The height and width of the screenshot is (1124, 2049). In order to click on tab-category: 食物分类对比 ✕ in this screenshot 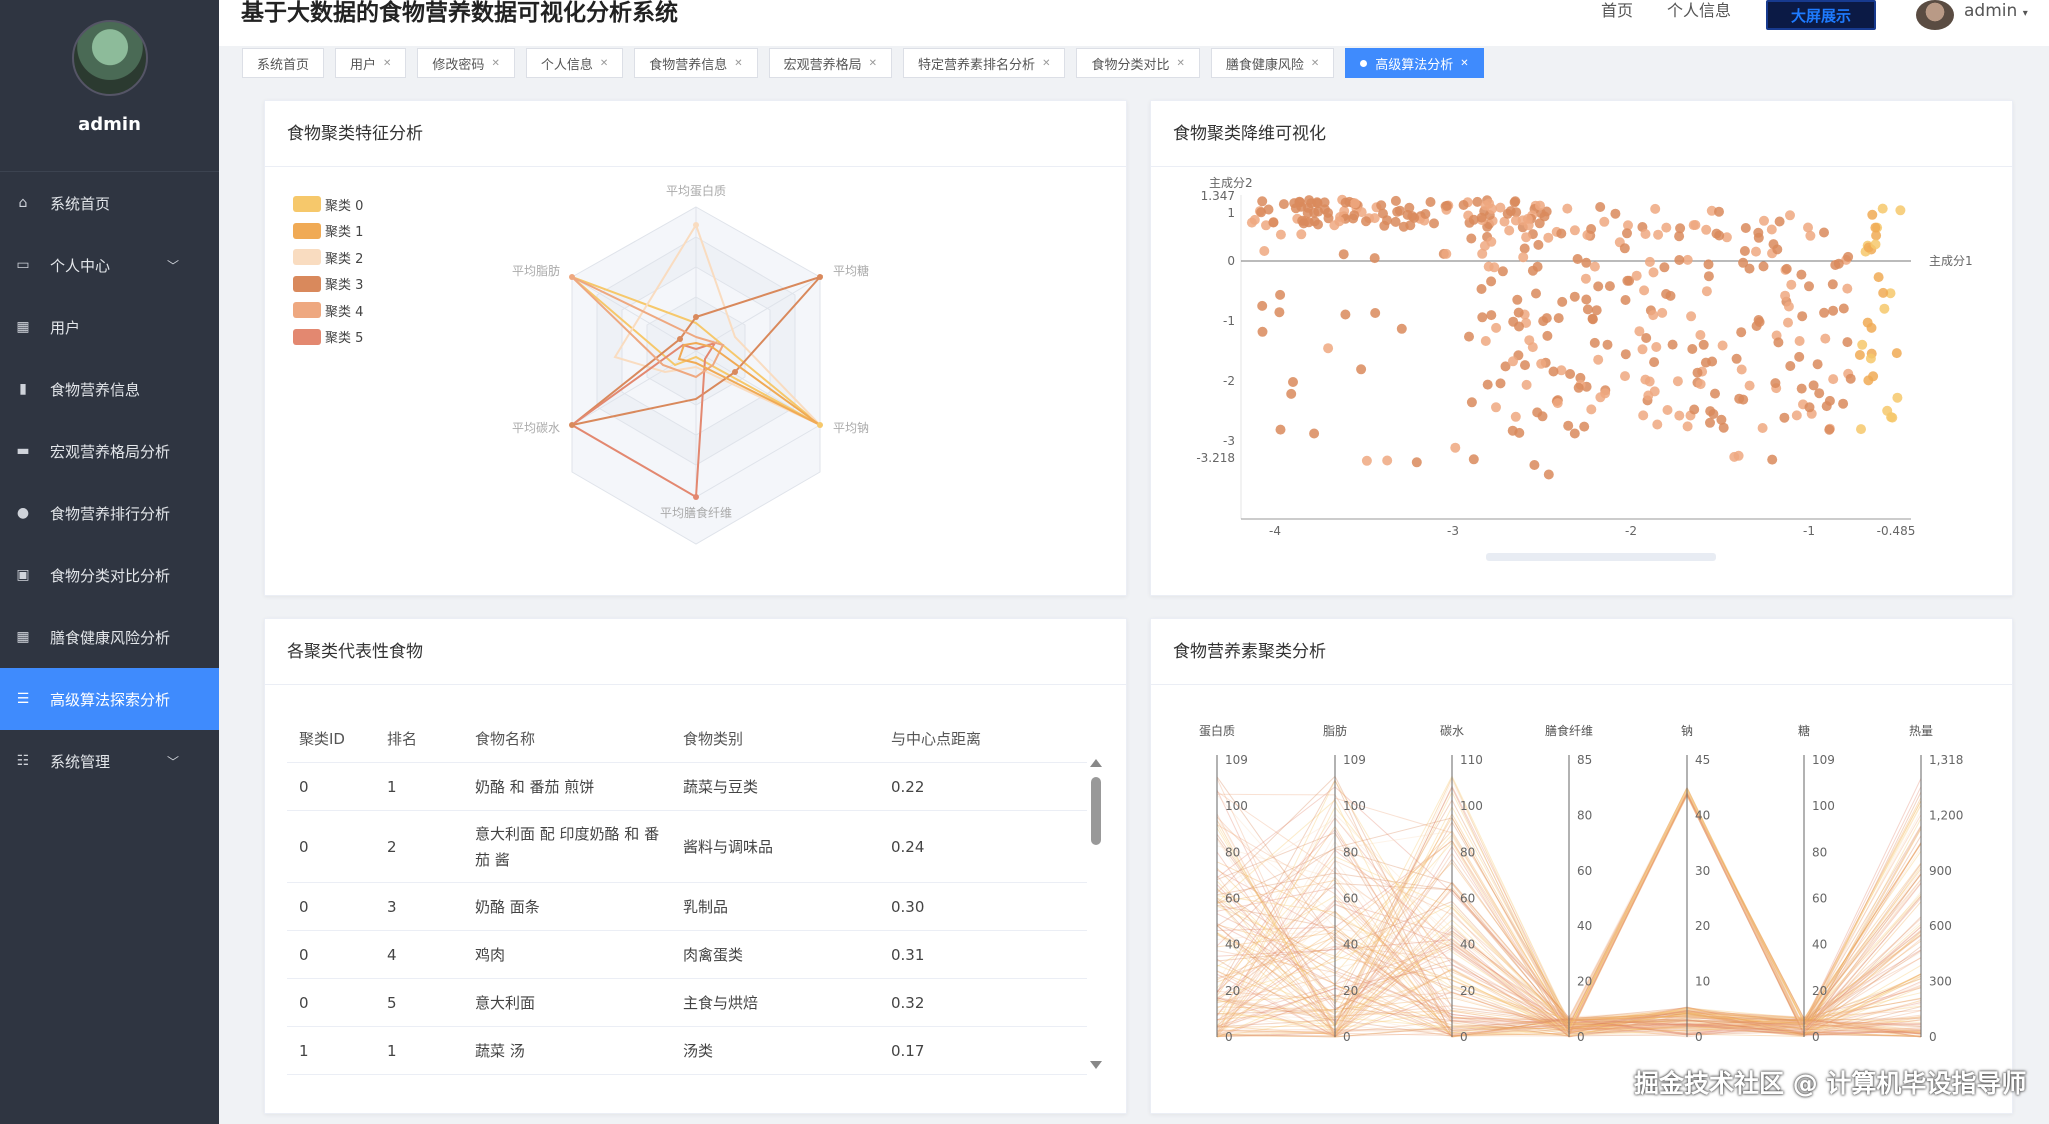, I will do `click(1138, 63)`.